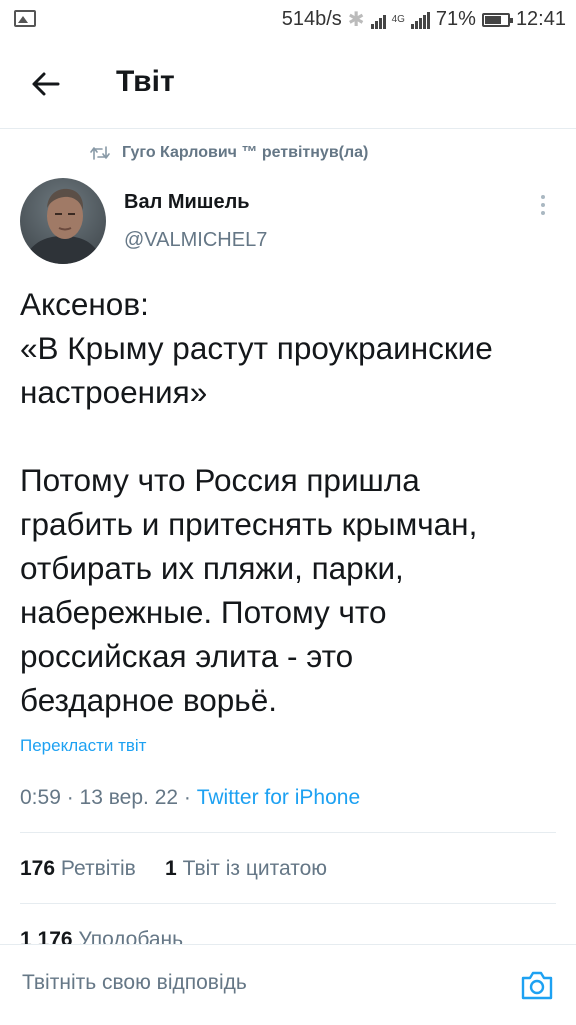 The height and width of the screenshot is (1025, 576). I want to click on tweet-time: 0:59, so click(40, 797).